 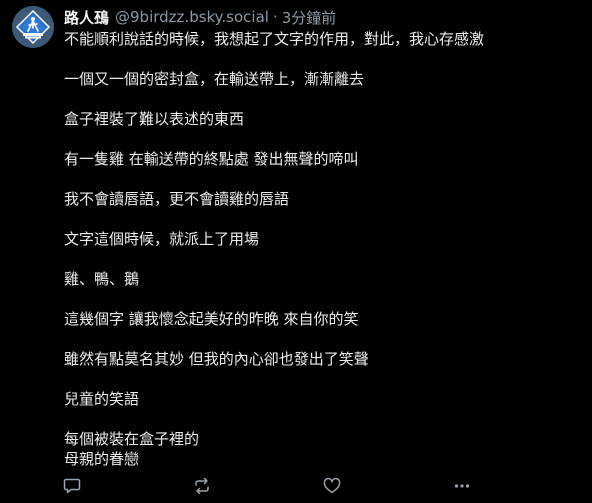 I want to click on more-button, so click(x=462, y=486).